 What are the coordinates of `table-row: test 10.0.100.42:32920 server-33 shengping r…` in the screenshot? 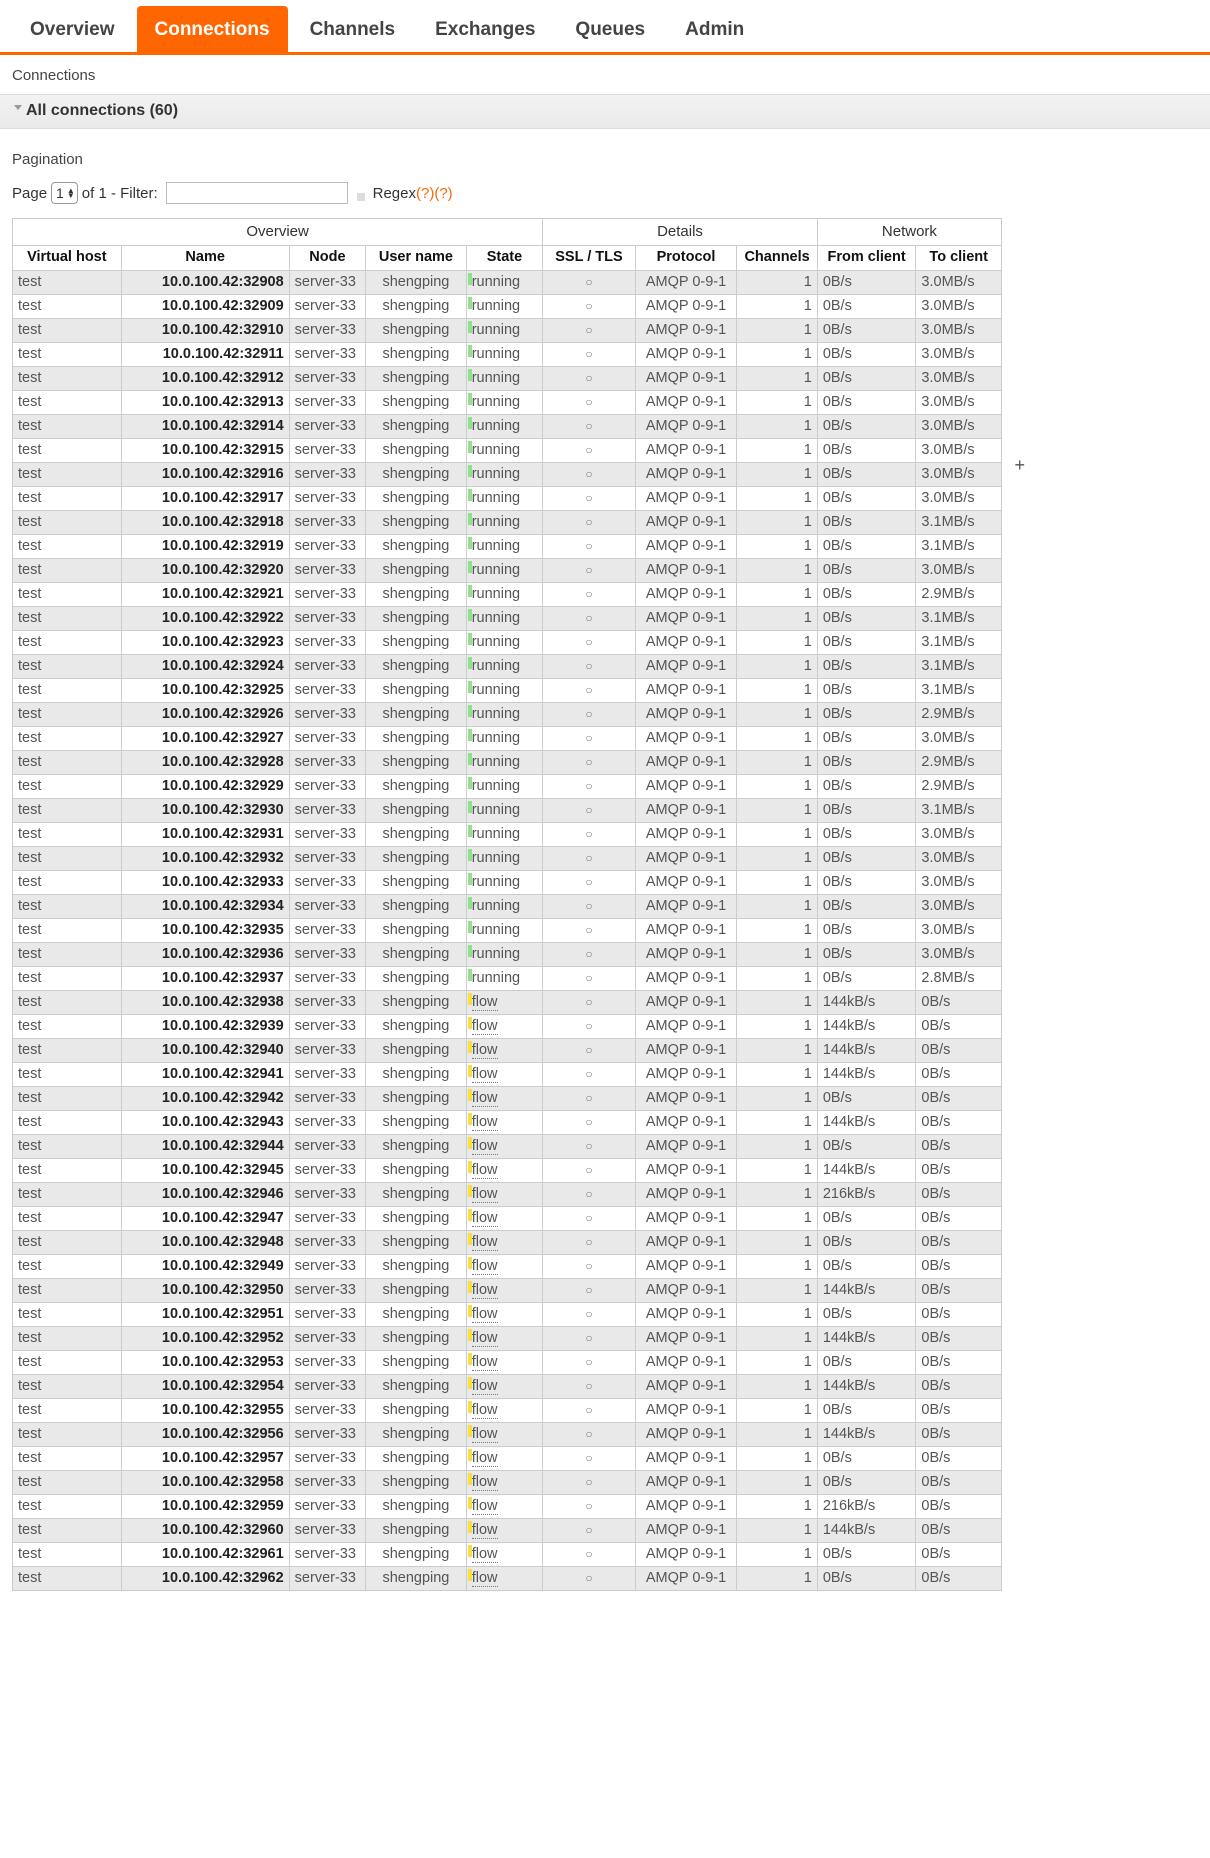 It's located at (507, 570).